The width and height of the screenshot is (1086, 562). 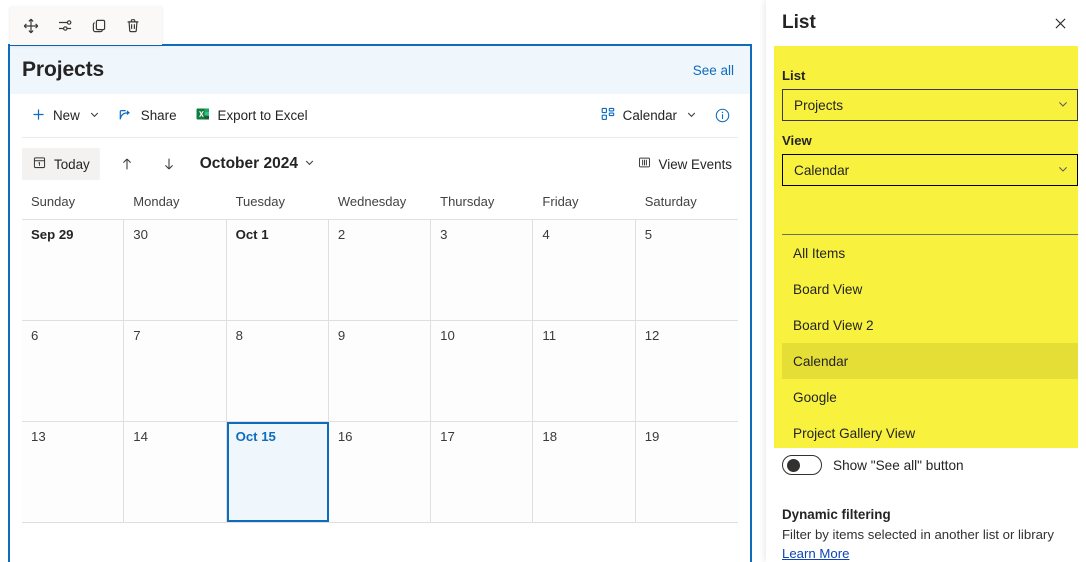 What do you see at coordinates (140, 436) in the screenshot?
I see `calendar-day-number: 14` at bounding box center [140, 436].